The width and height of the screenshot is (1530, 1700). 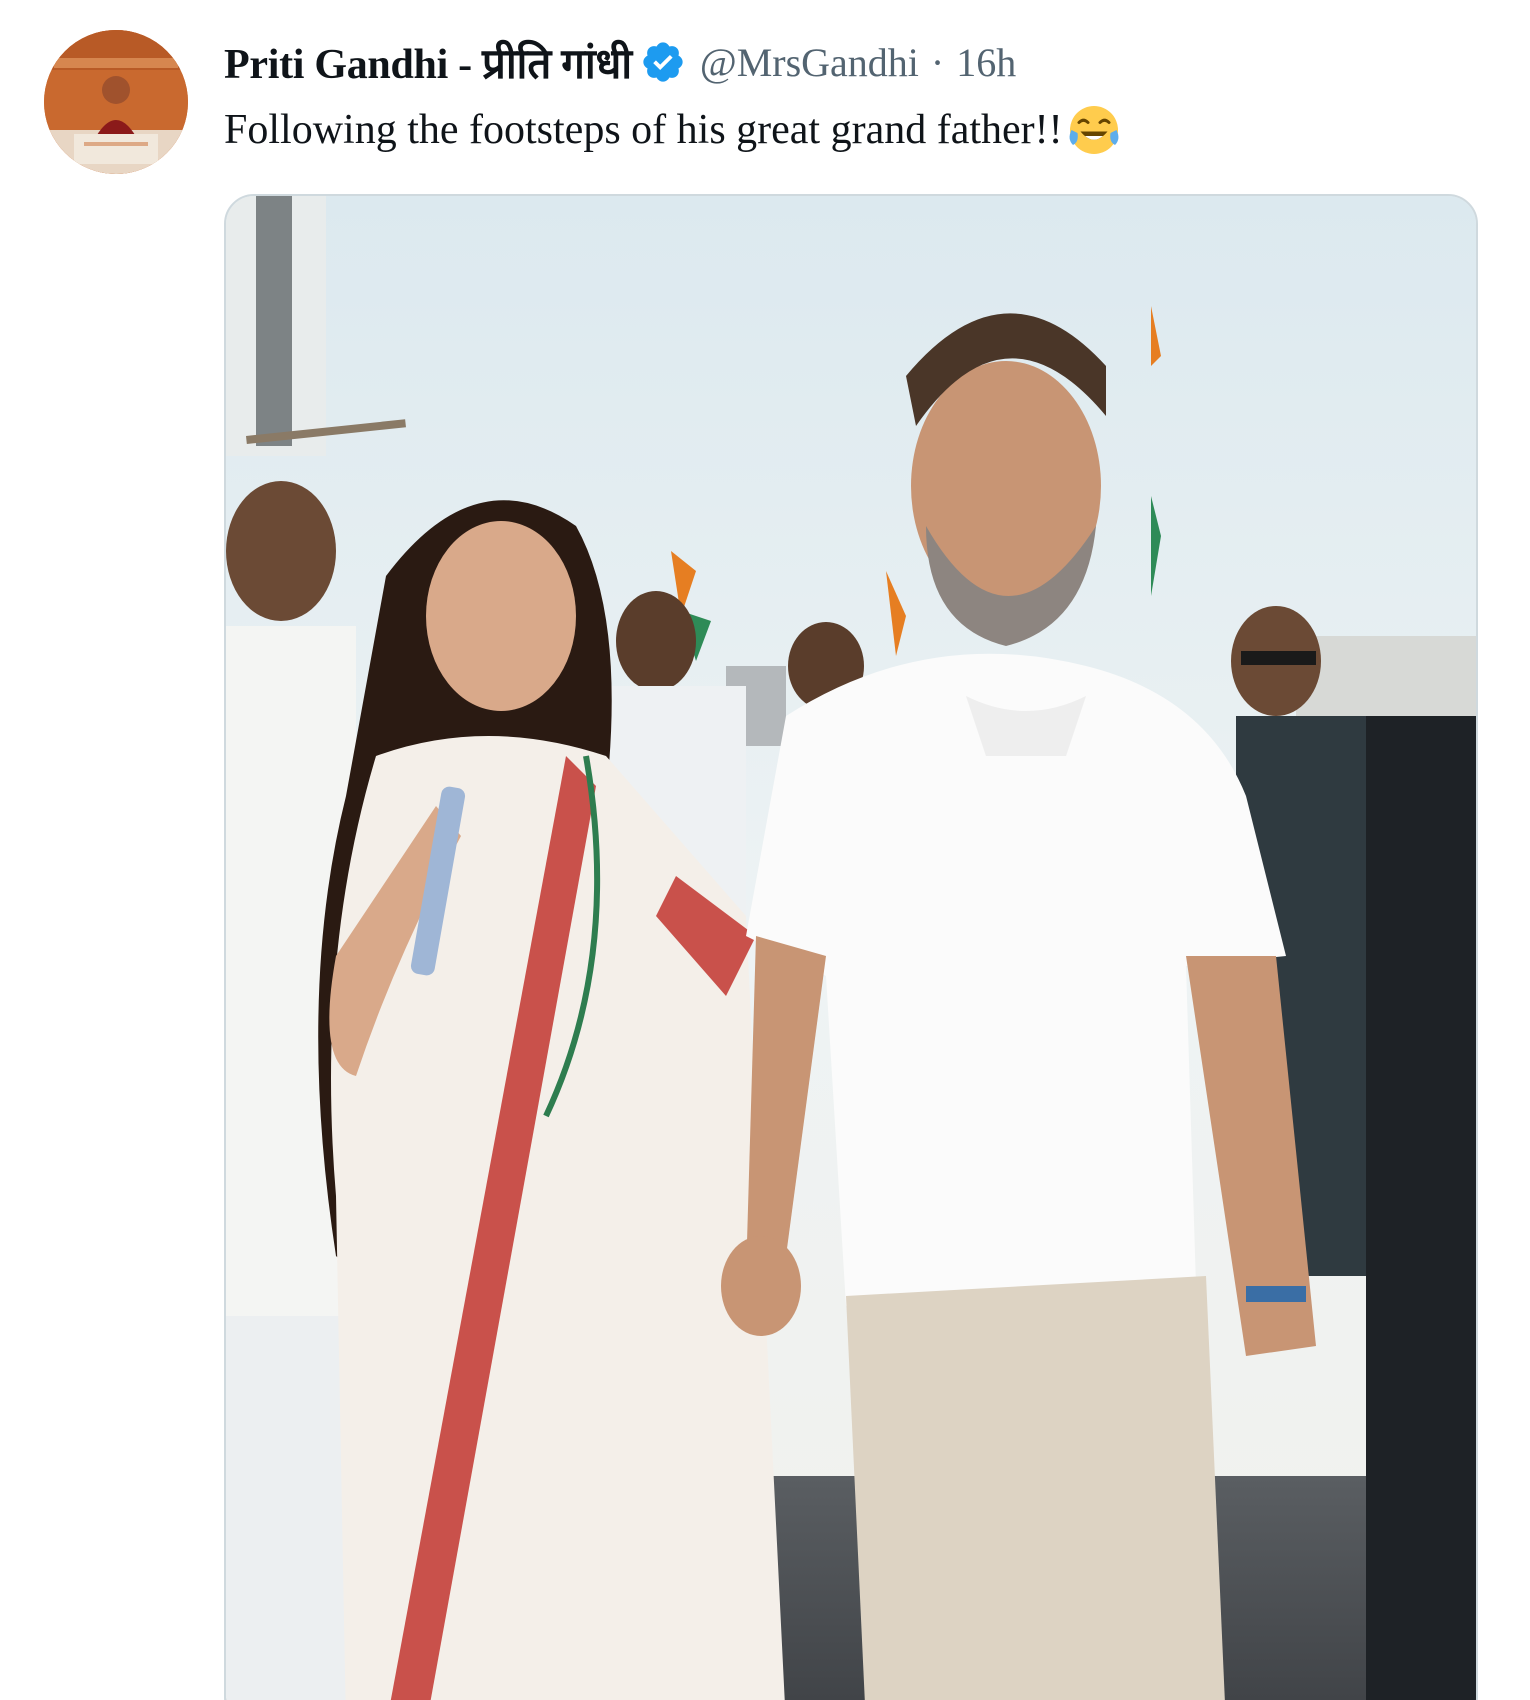 I want to click on avatar-image, so click(x=116, y=102).